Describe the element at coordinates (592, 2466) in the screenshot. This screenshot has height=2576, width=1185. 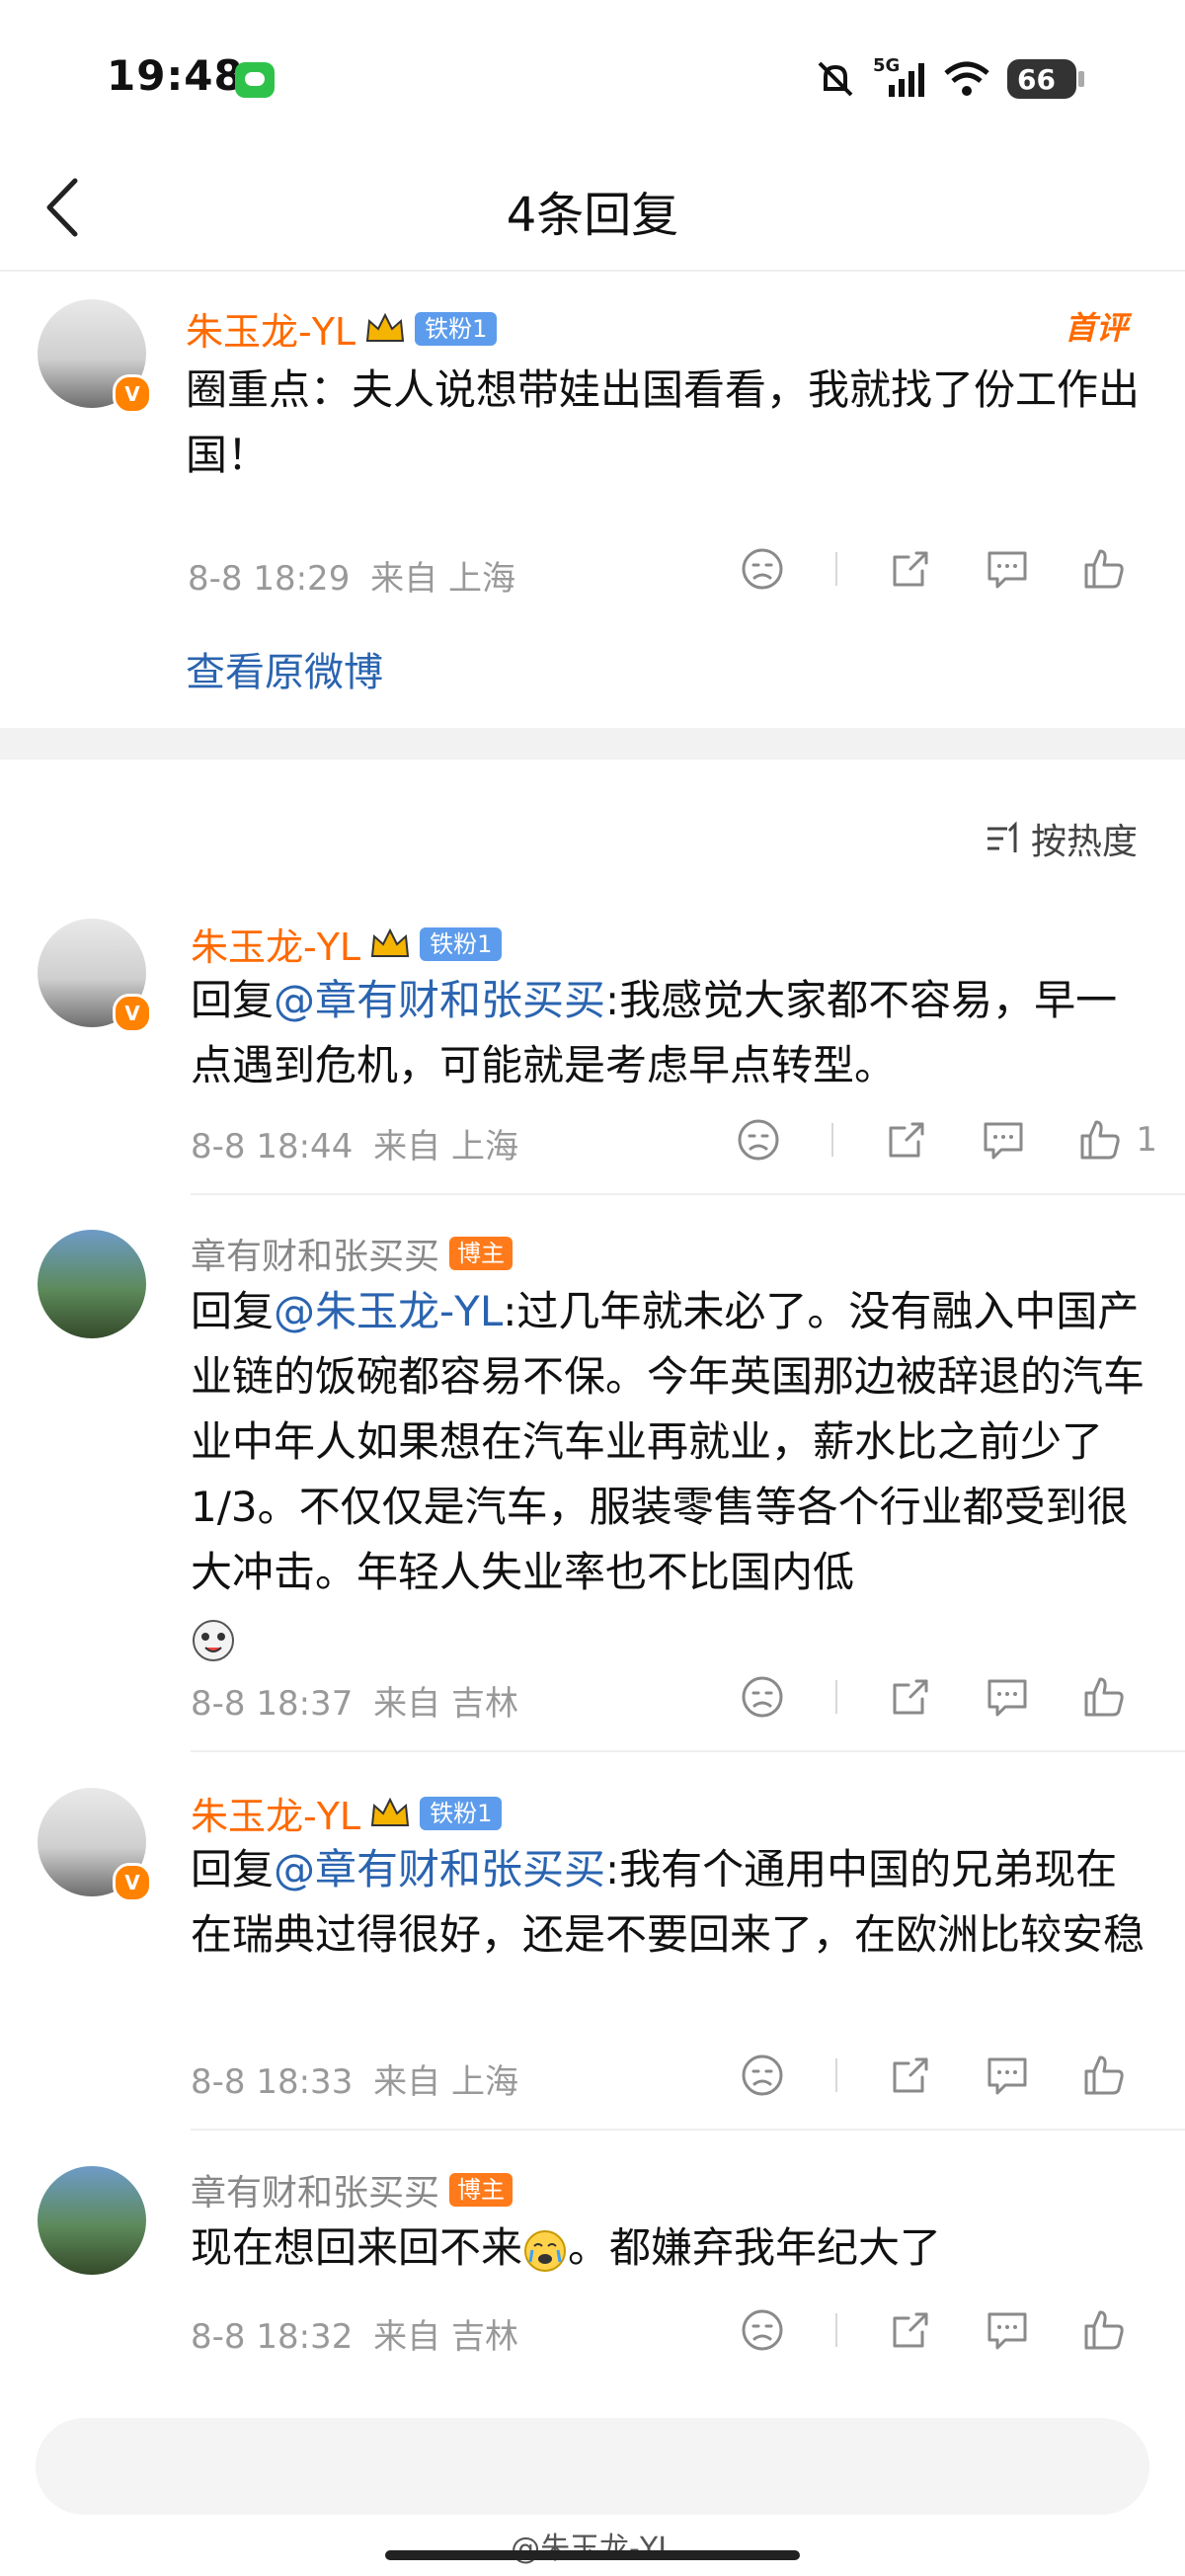
I see `reply-input` at that location.